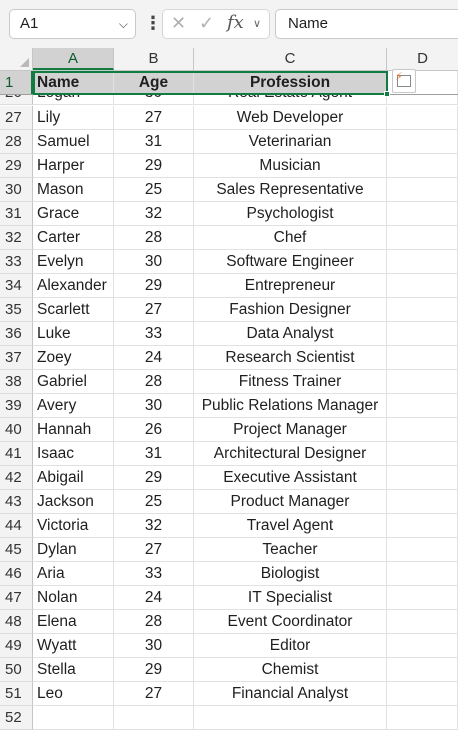  What do you see at coordinates (73, 406) in the screenshot?
I see `cell-name: Avery` at bounding box center [73, 406].